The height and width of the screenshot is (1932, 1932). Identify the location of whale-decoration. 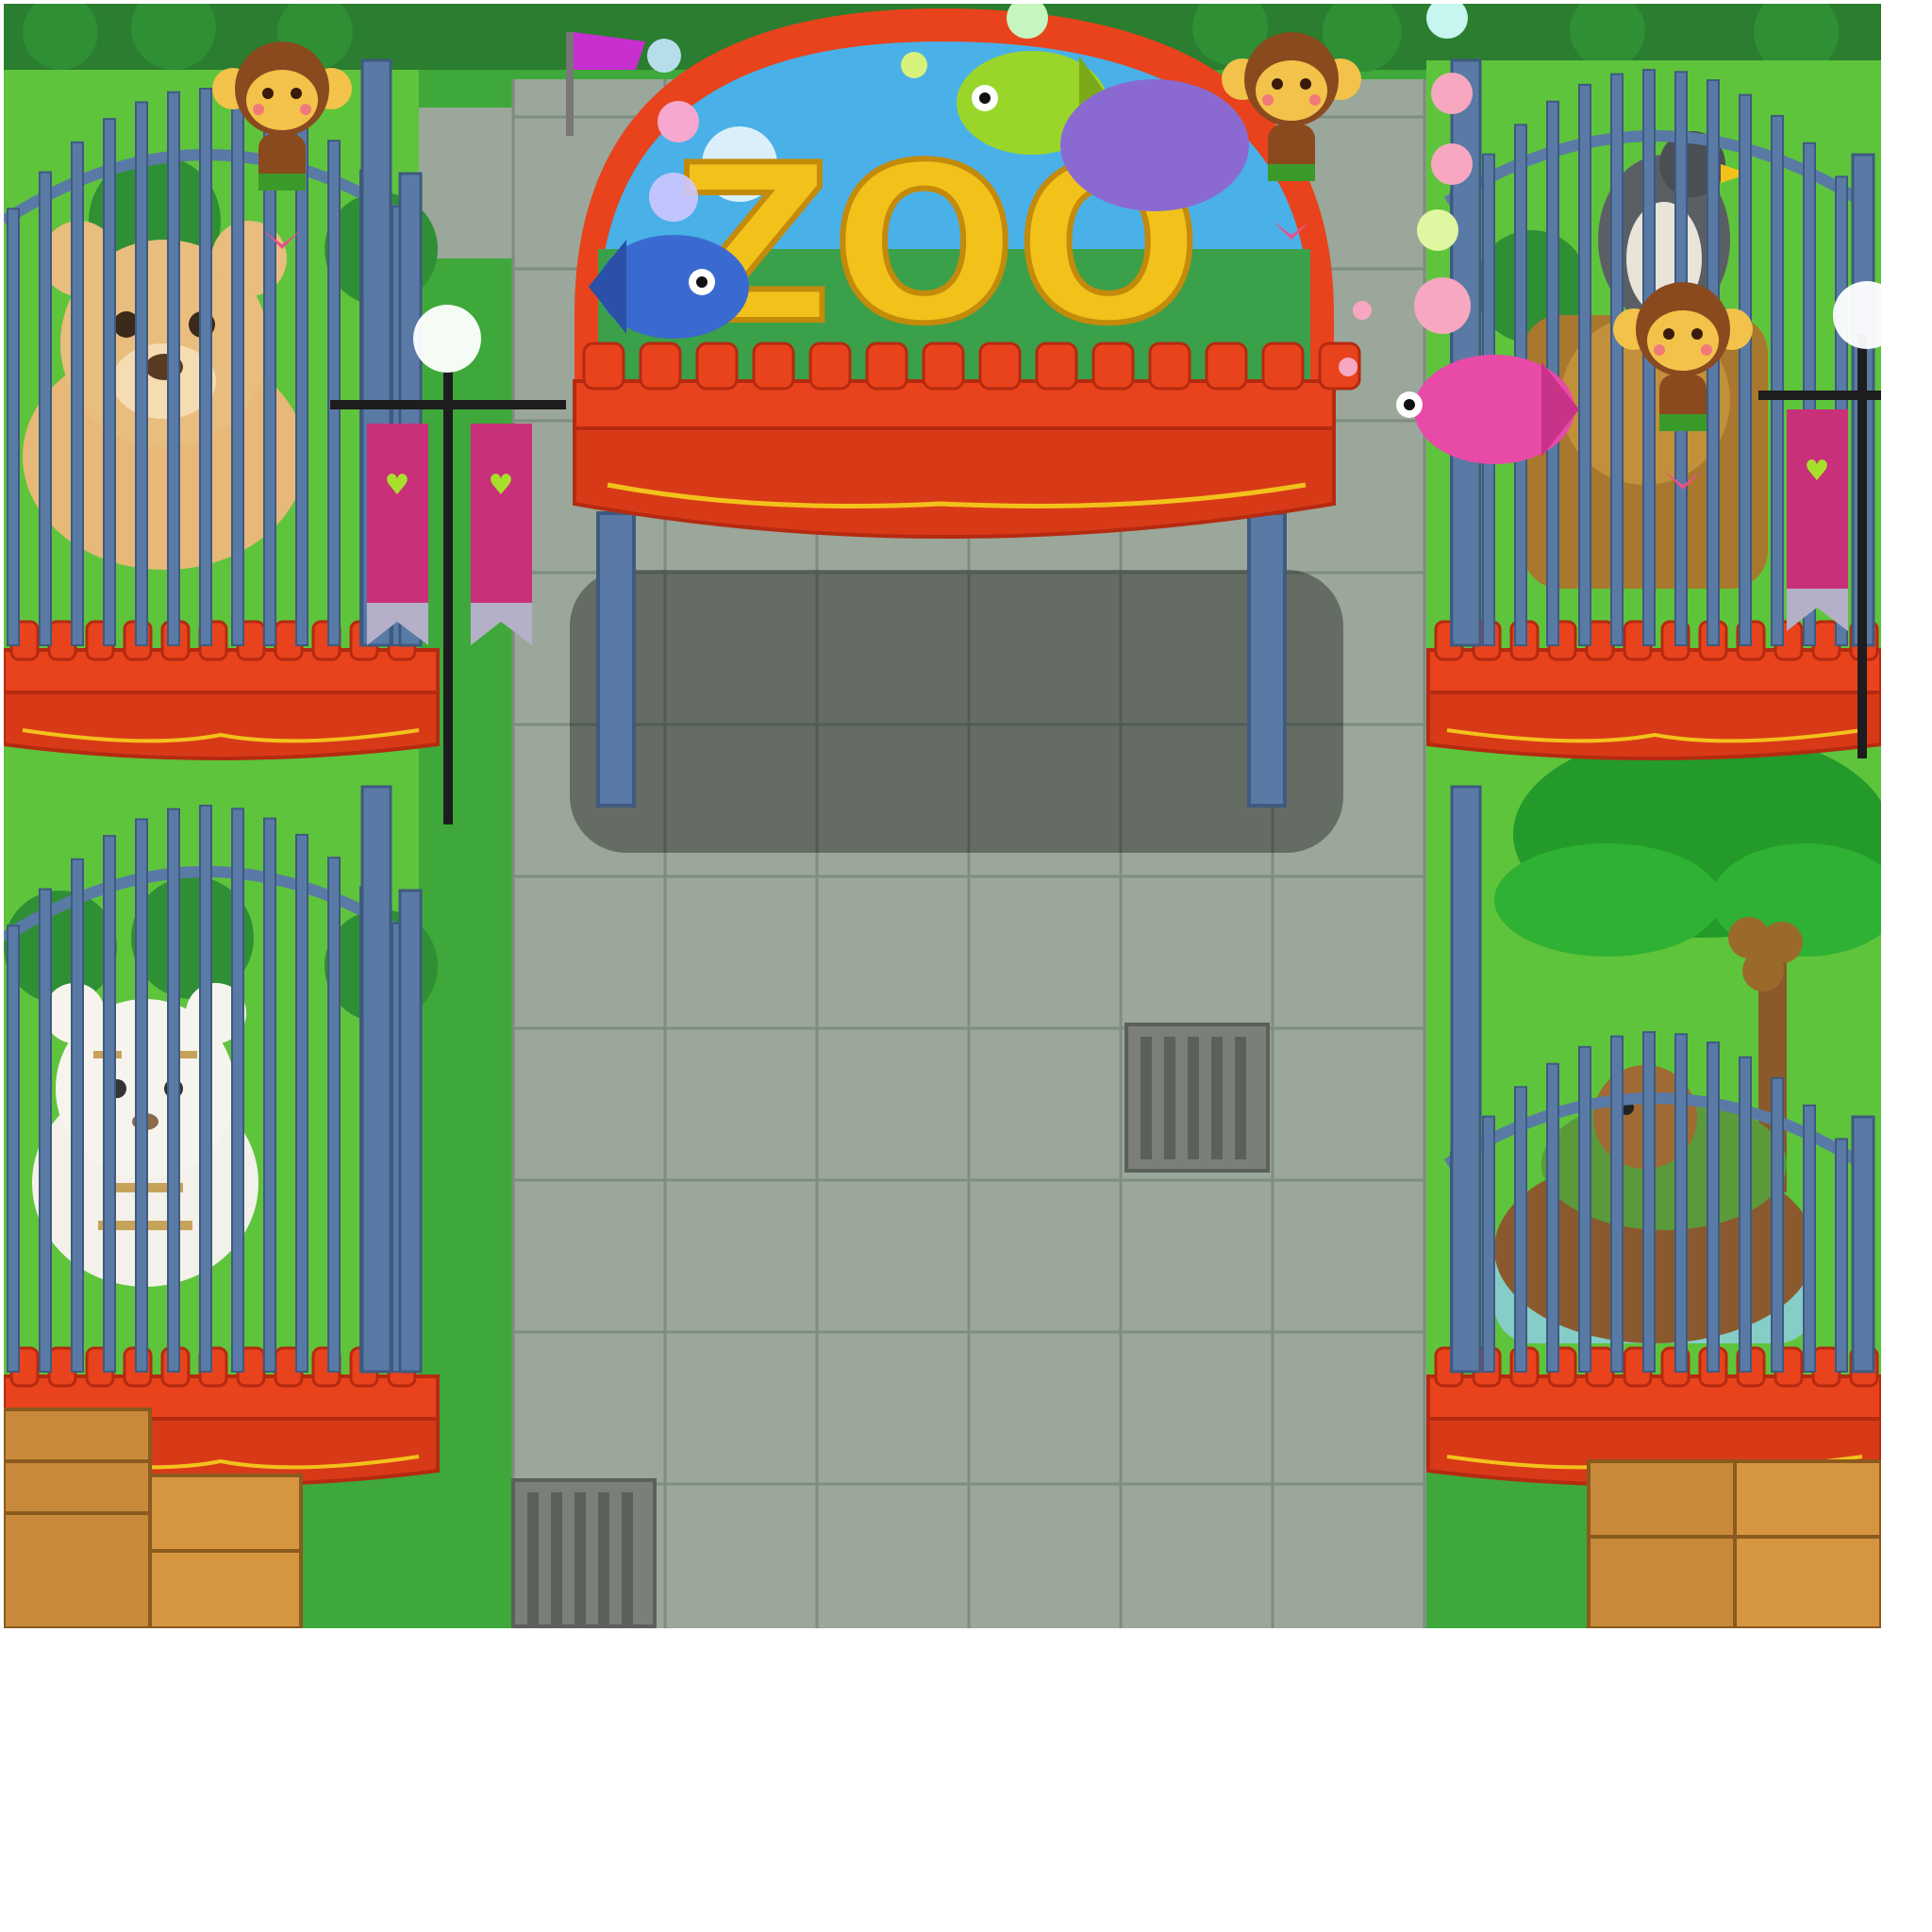
(1155, 145).